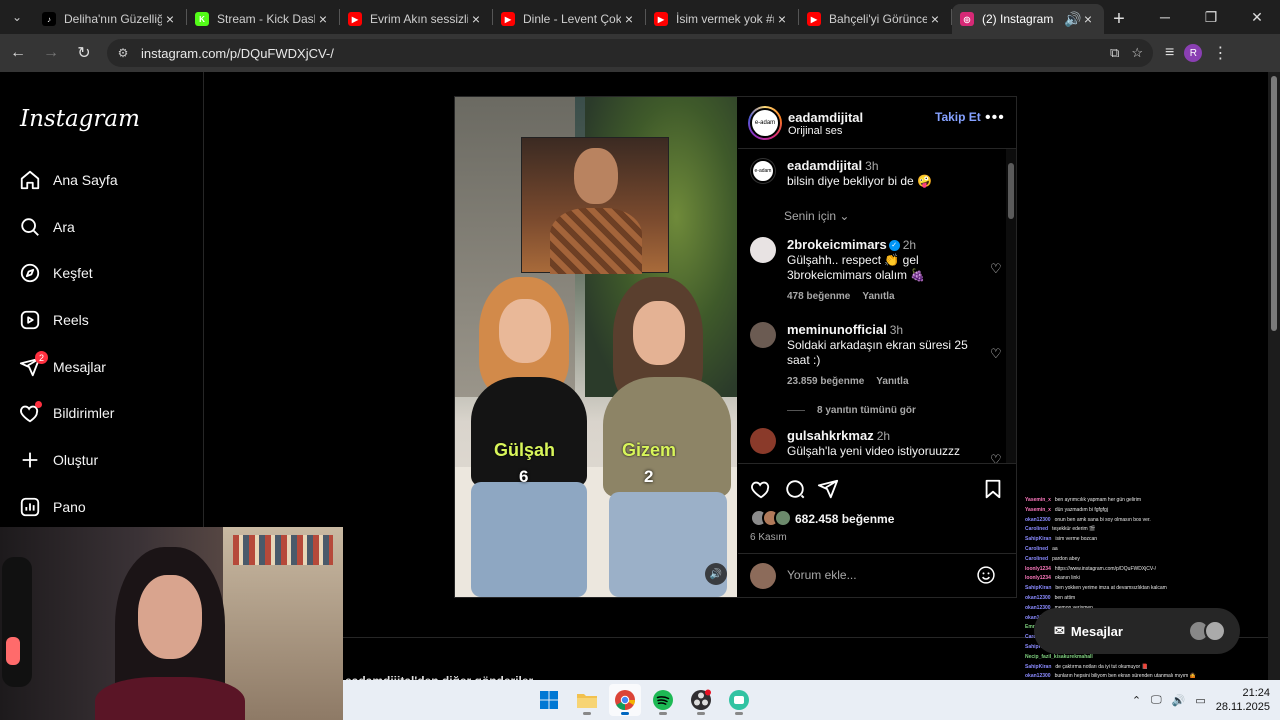 The width and height of the screenshot is (1280, 720). Describe the element at coordinates (958, 117) in the screenshot. I see `follow-button: Takip Et` at that location.